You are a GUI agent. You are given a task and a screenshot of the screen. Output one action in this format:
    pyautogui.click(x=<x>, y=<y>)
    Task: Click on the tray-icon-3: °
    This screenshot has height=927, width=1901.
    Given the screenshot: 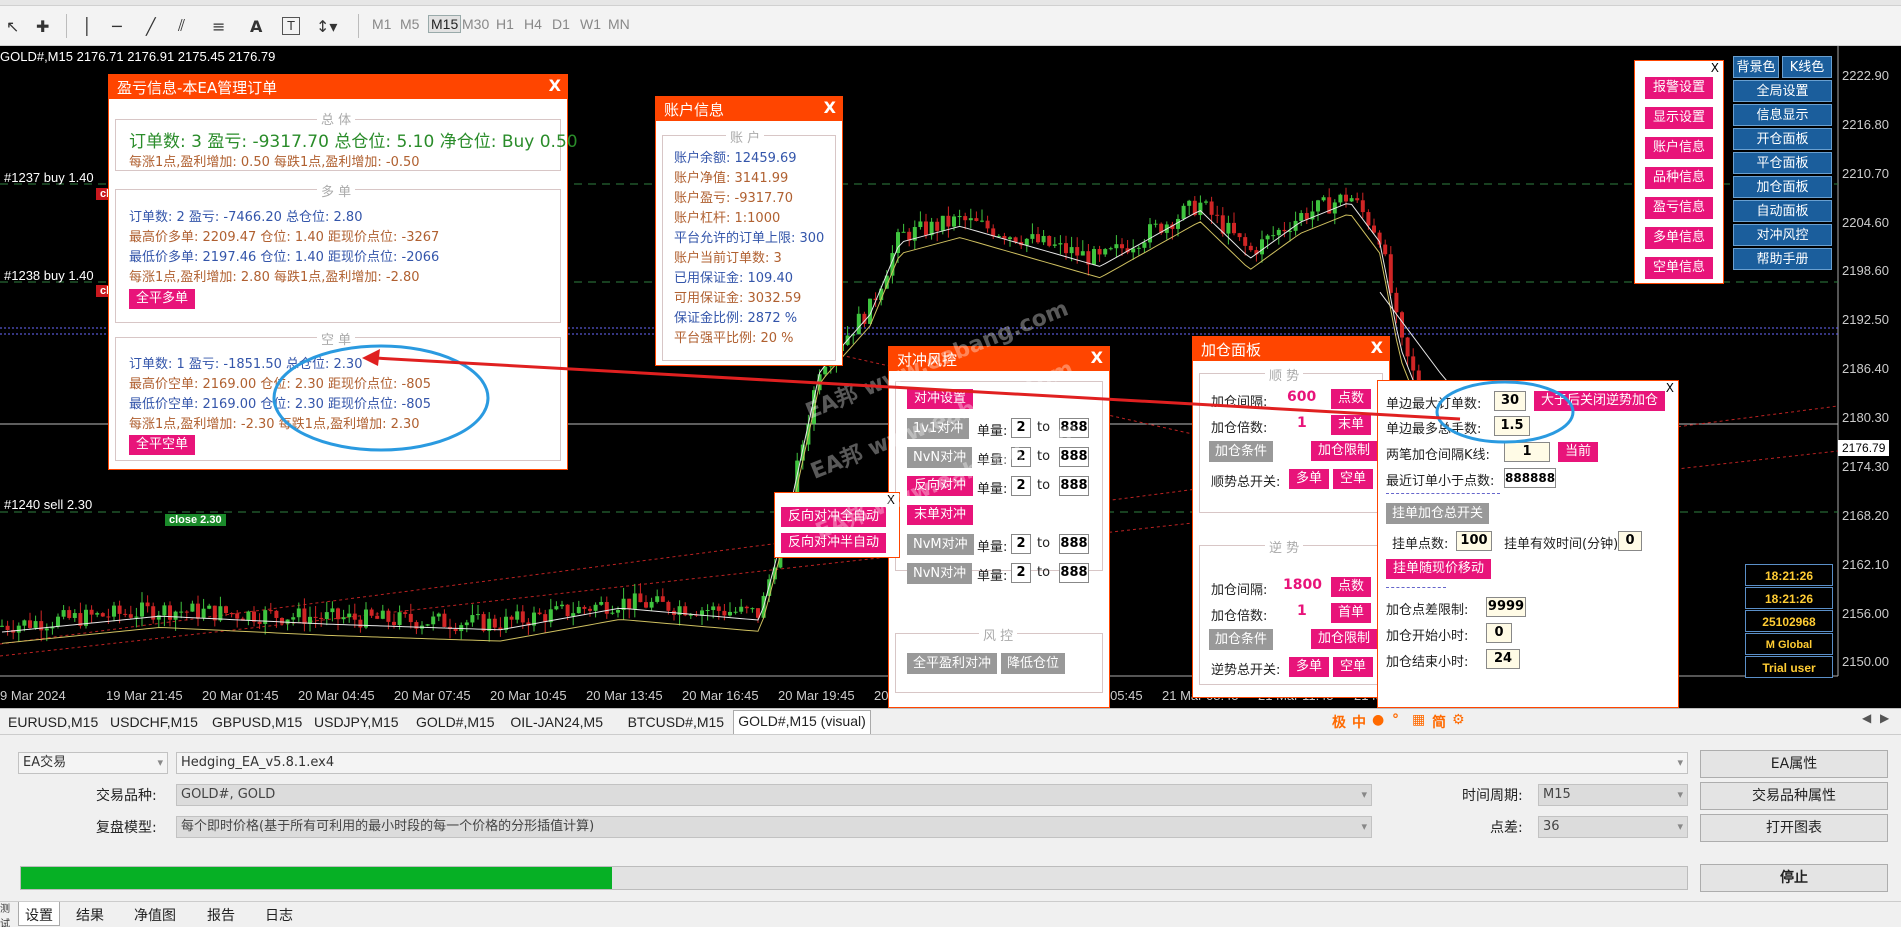 What is the action you would take?
    pyautogui.click(x=1395, y=720)
    